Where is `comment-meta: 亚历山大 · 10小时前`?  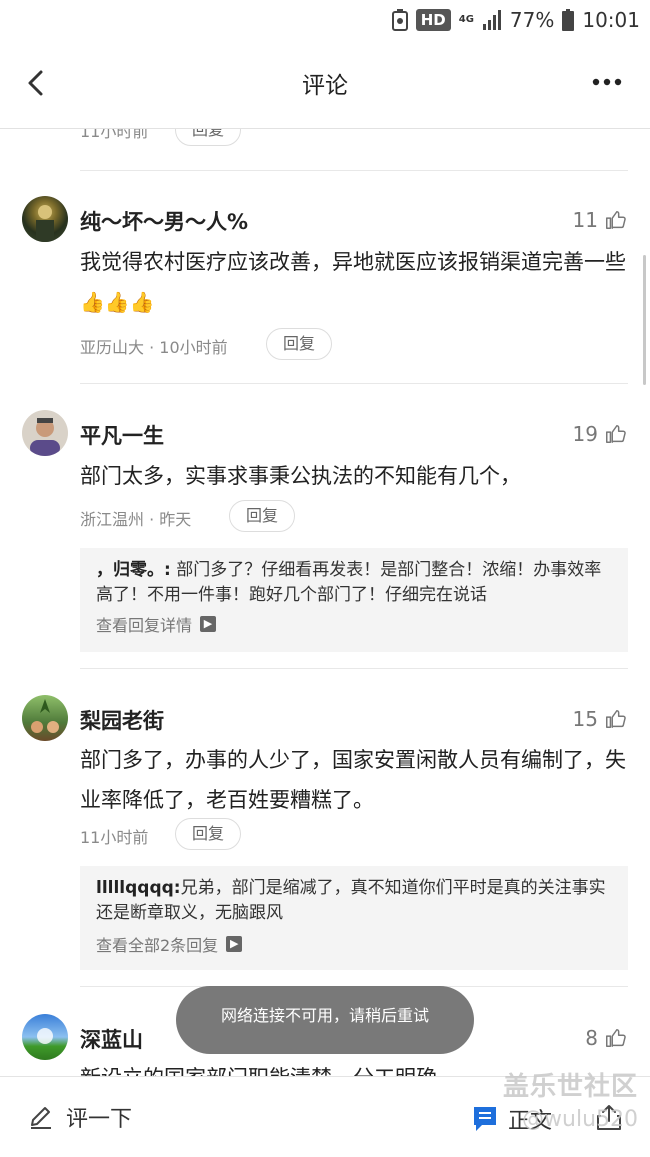
comment-meta: 亚历山大 · 10小时前 is located at coordinates (154, 346).